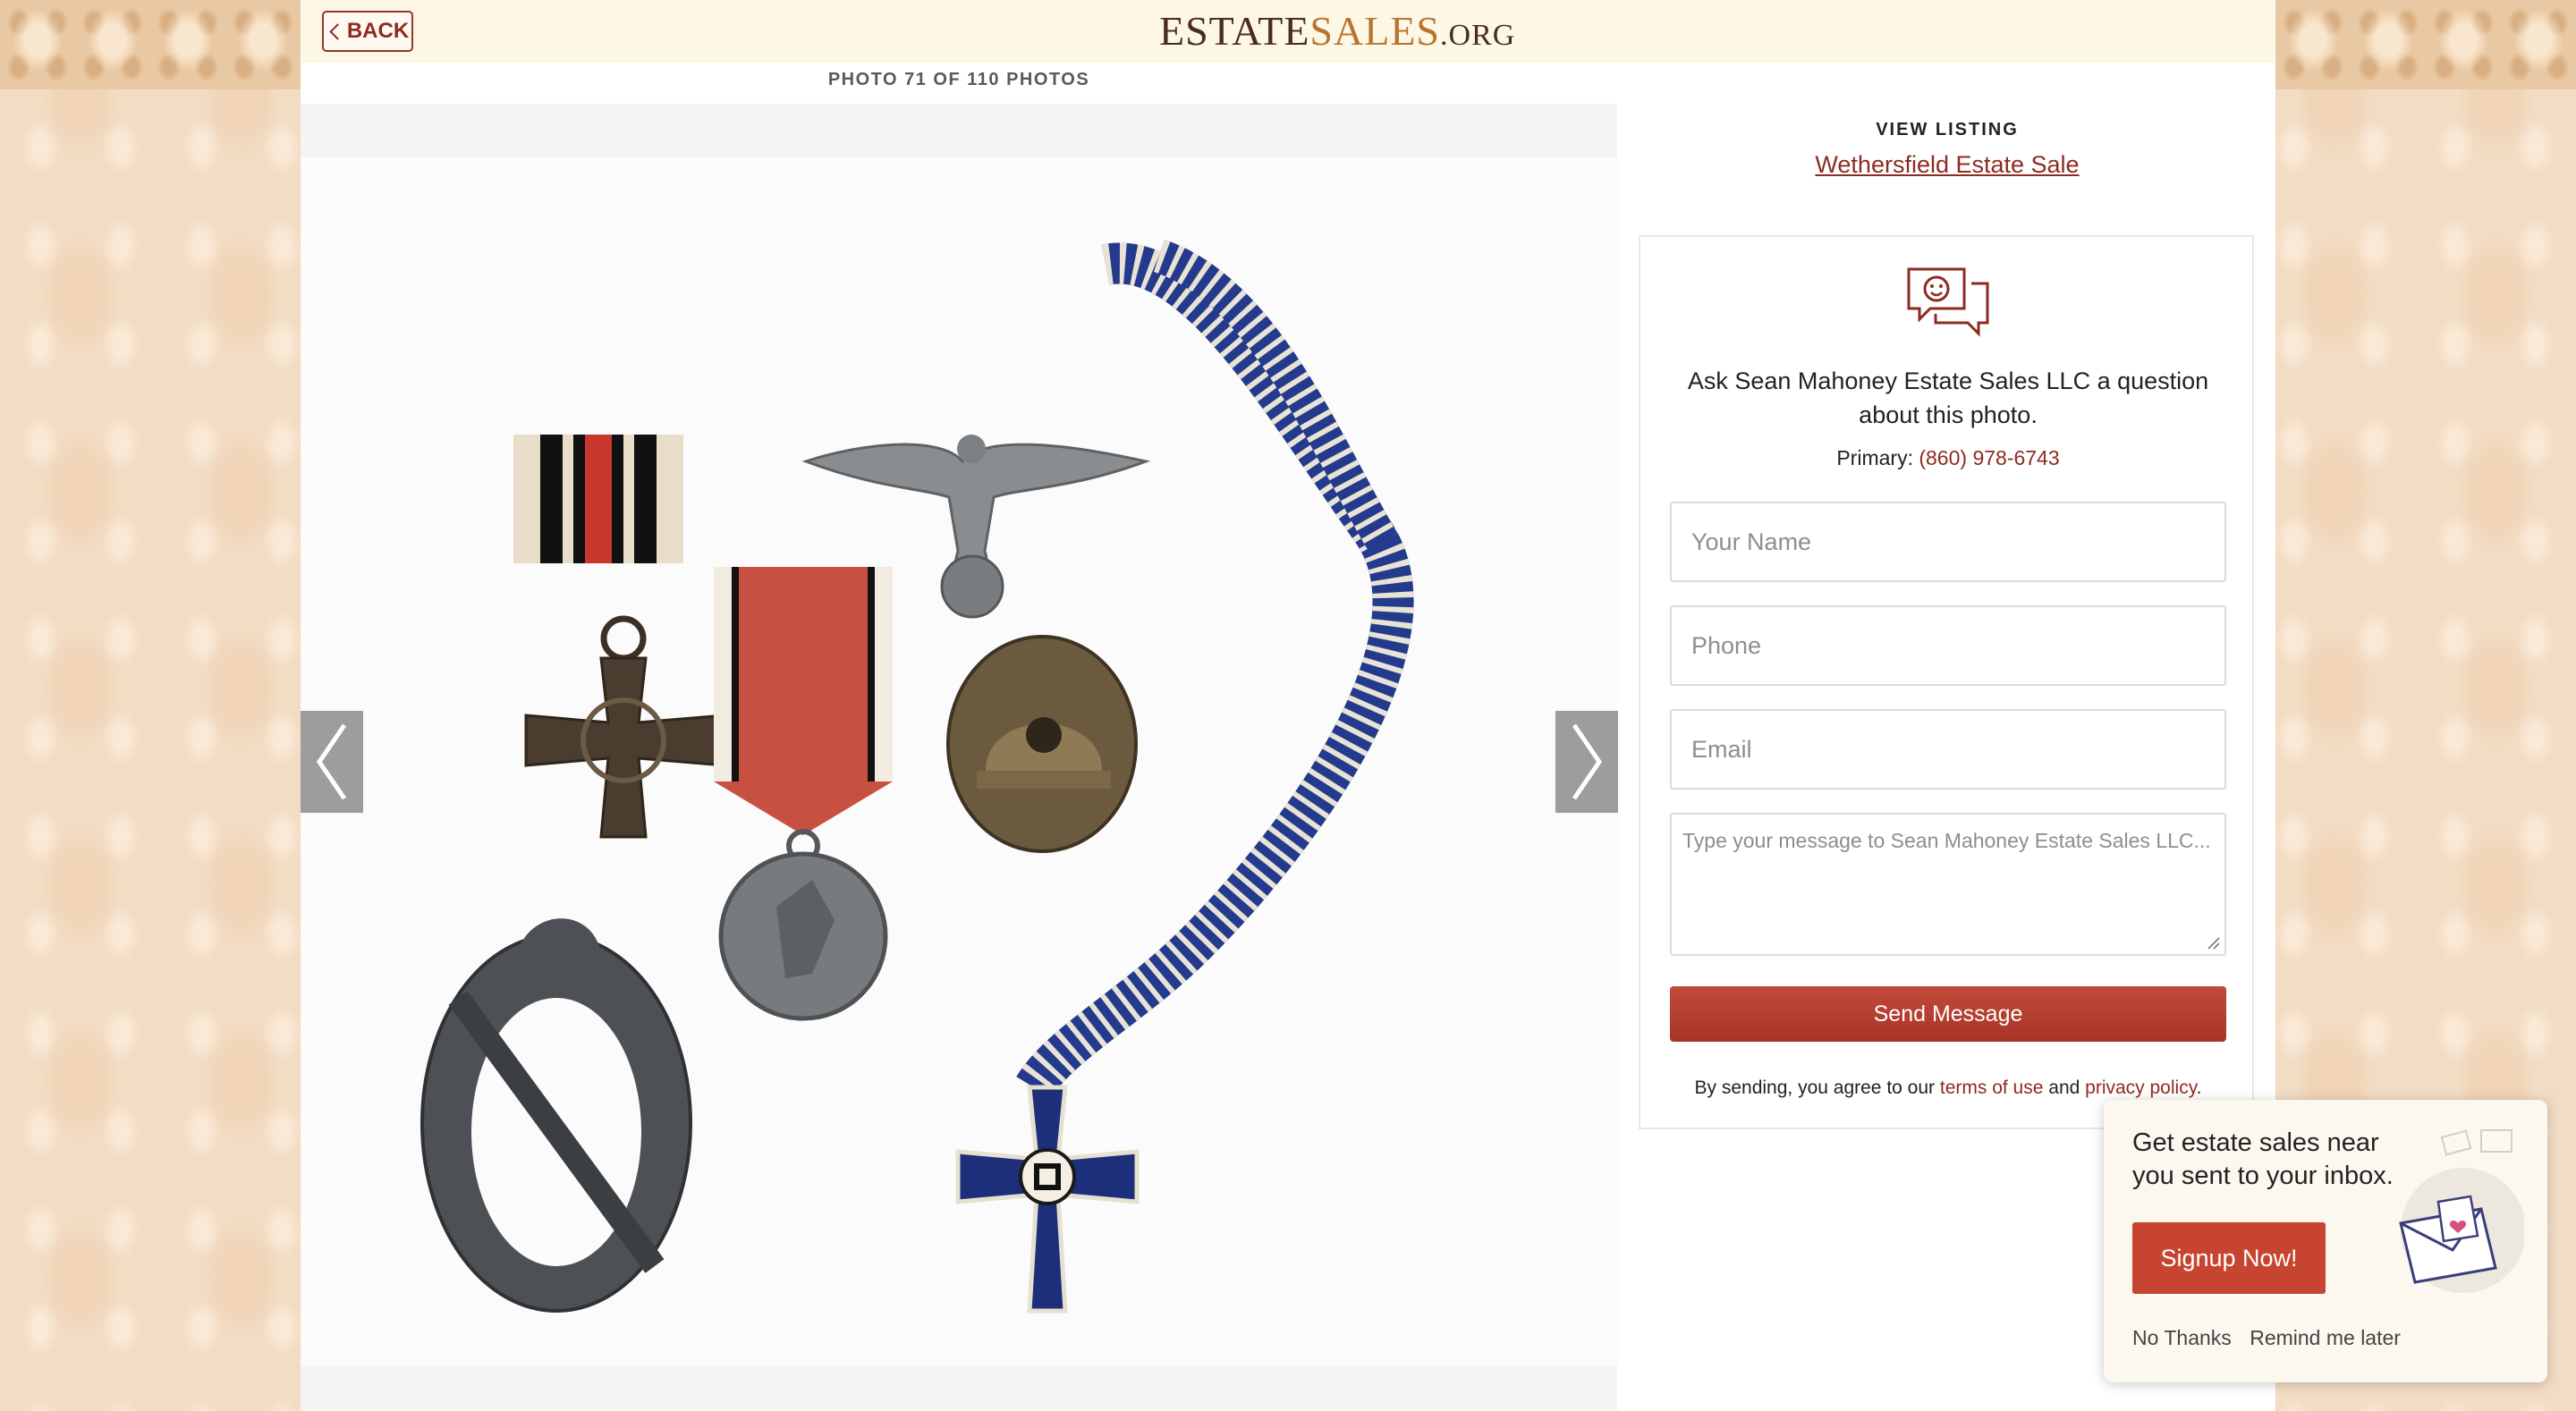 Image resolution: width=2576 pixels, height=1411 pixels. What do you see at coordinates (1948, 542) in the screenshot?
I see `name-input` at bounding box center [1948, 542].